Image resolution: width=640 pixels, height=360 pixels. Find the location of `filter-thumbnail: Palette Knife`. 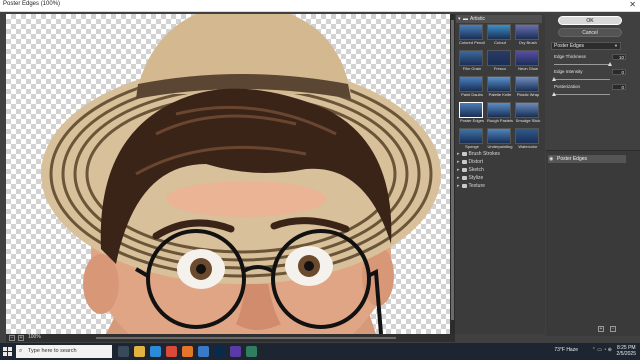

filter-thumbnail: Palette Knife is located at coordinates (500, 88).